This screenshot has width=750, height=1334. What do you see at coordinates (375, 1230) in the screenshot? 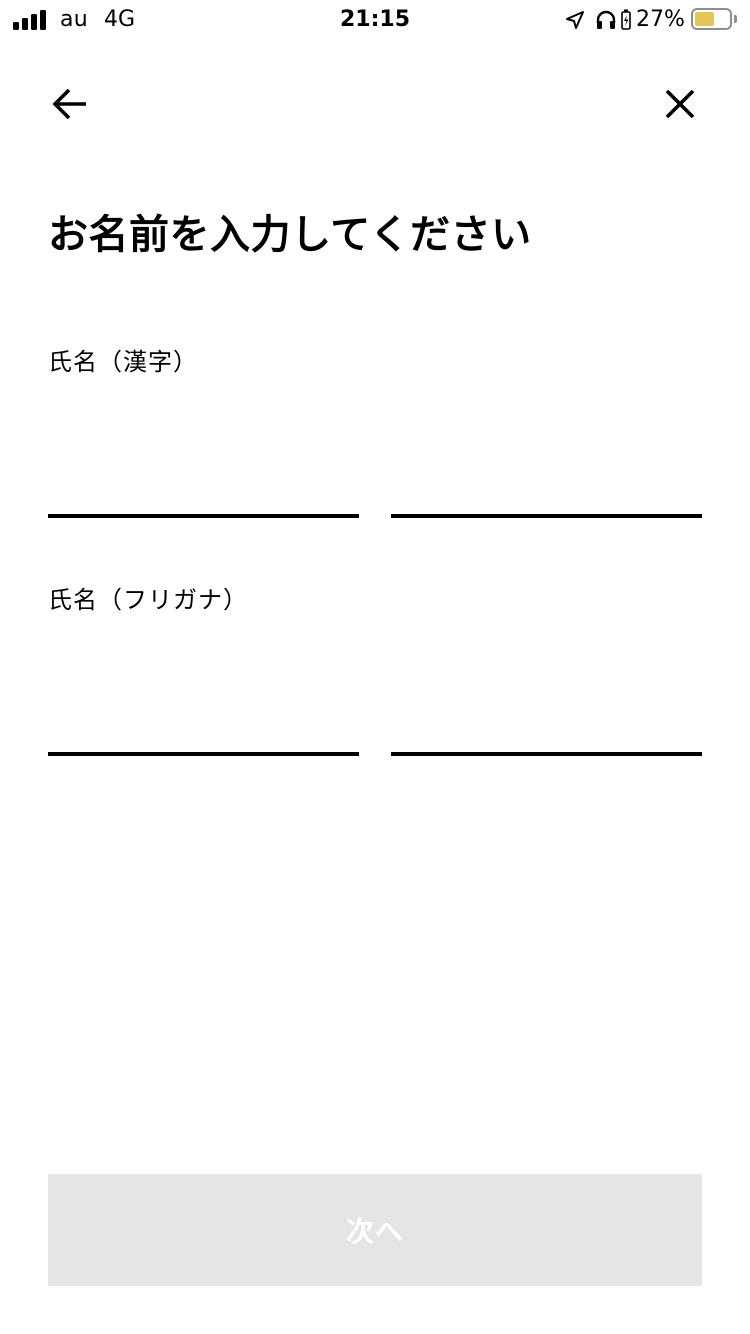
I see `next-button: 次へ` at bounding box center [375, 1230].